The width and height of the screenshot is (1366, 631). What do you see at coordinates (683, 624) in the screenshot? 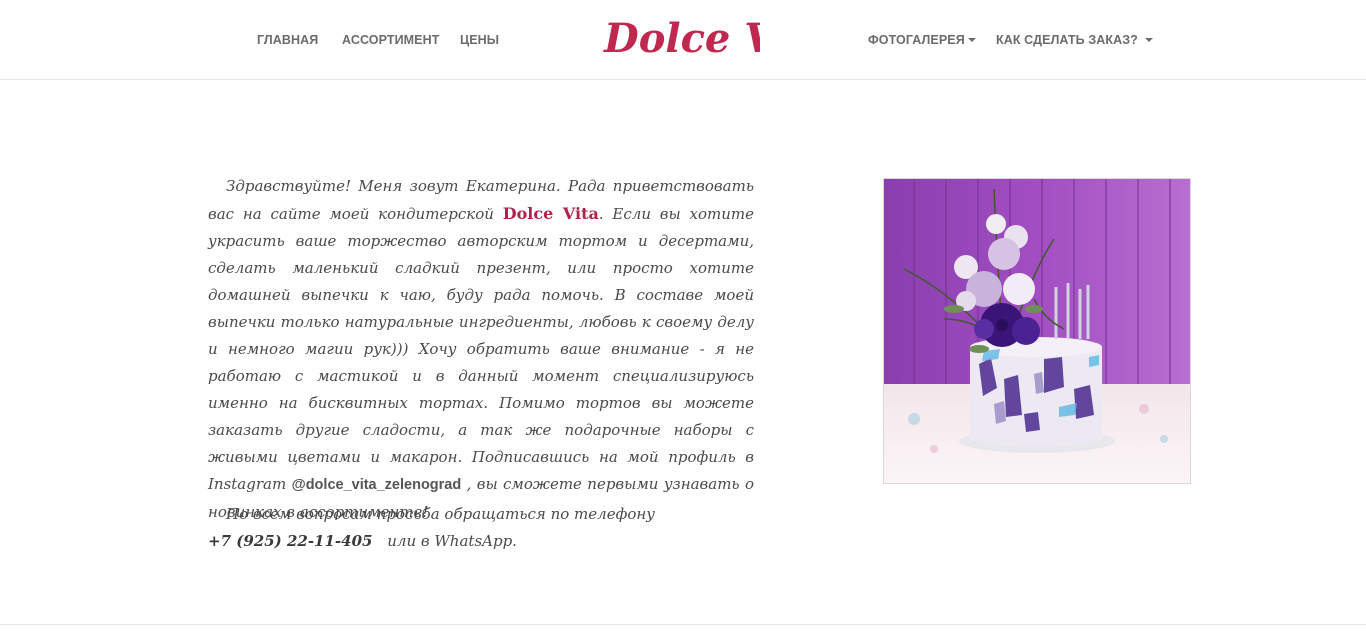
I see `footer-divider` at bounding box center [683, 624].